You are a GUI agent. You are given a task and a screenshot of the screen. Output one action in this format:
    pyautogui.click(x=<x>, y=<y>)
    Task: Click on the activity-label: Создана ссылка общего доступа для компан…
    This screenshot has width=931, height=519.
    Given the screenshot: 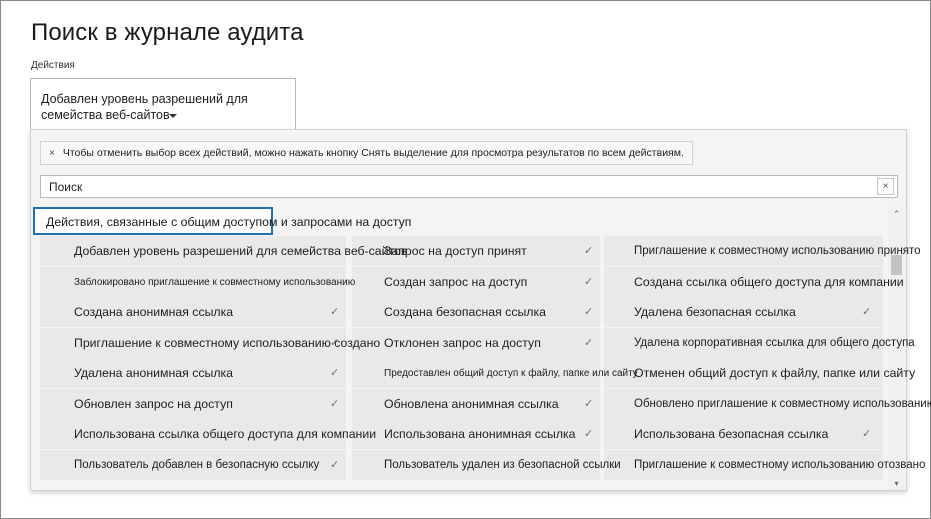 What is the action you would take?
    pyautogui.click(x=769, y=282)
    